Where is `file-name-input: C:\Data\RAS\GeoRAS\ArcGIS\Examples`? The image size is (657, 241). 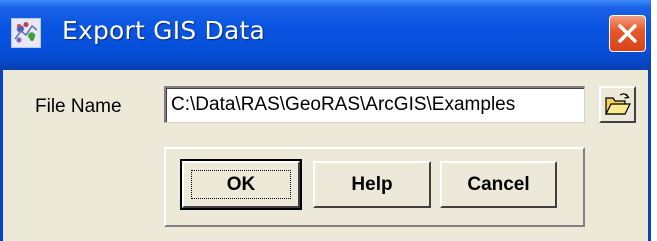
file-name-input: C:\Data\RAS\GeoRAS\ArcGIS\Examples is located at coordinates (374, 104).